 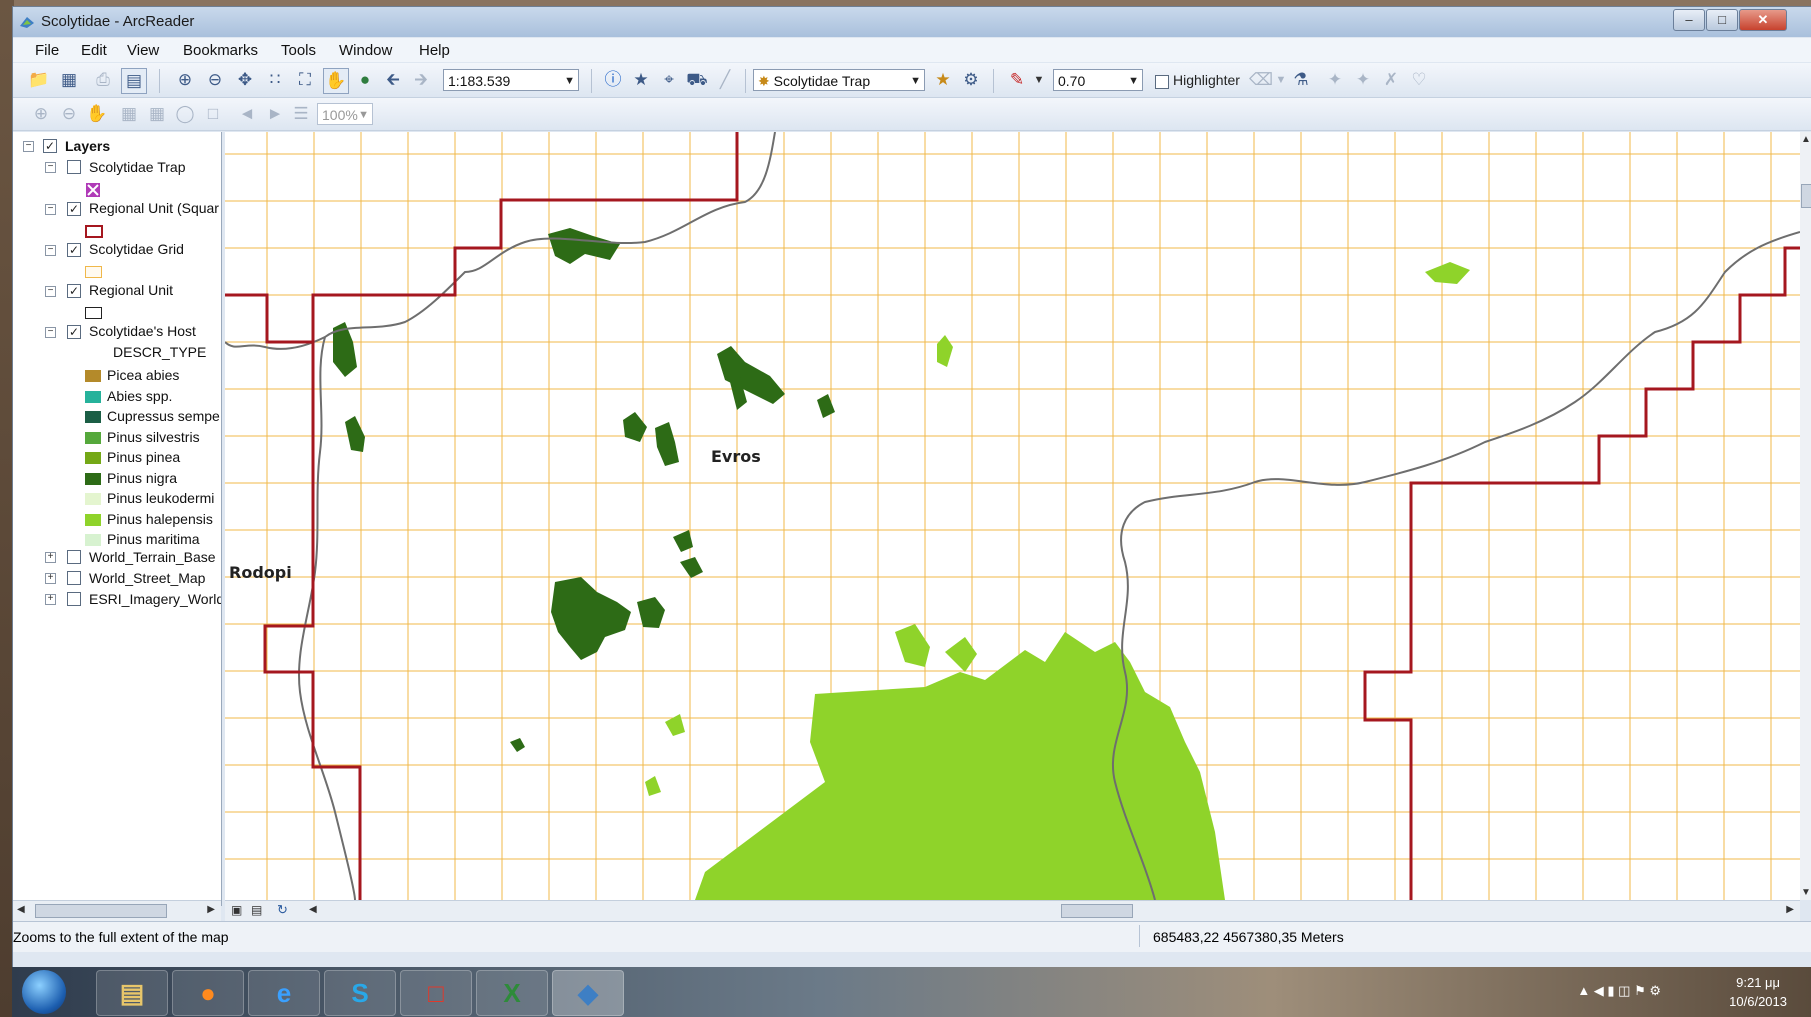 What do you see at coordinates (132, 993) in the screenshot?
I see `explorer-icon: ▤` at bounding box center [132, 993].